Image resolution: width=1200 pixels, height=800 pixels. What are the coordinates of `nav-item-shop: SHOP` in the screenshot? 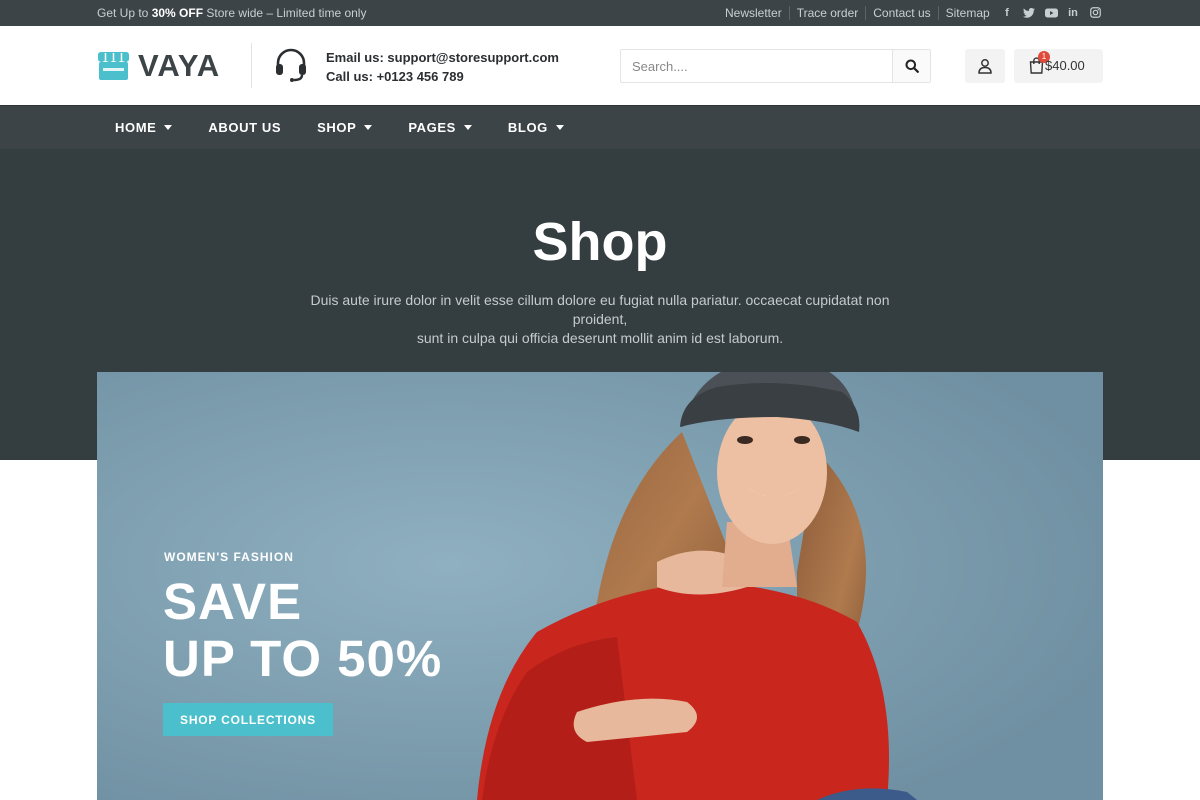 It's located at (345, 127).